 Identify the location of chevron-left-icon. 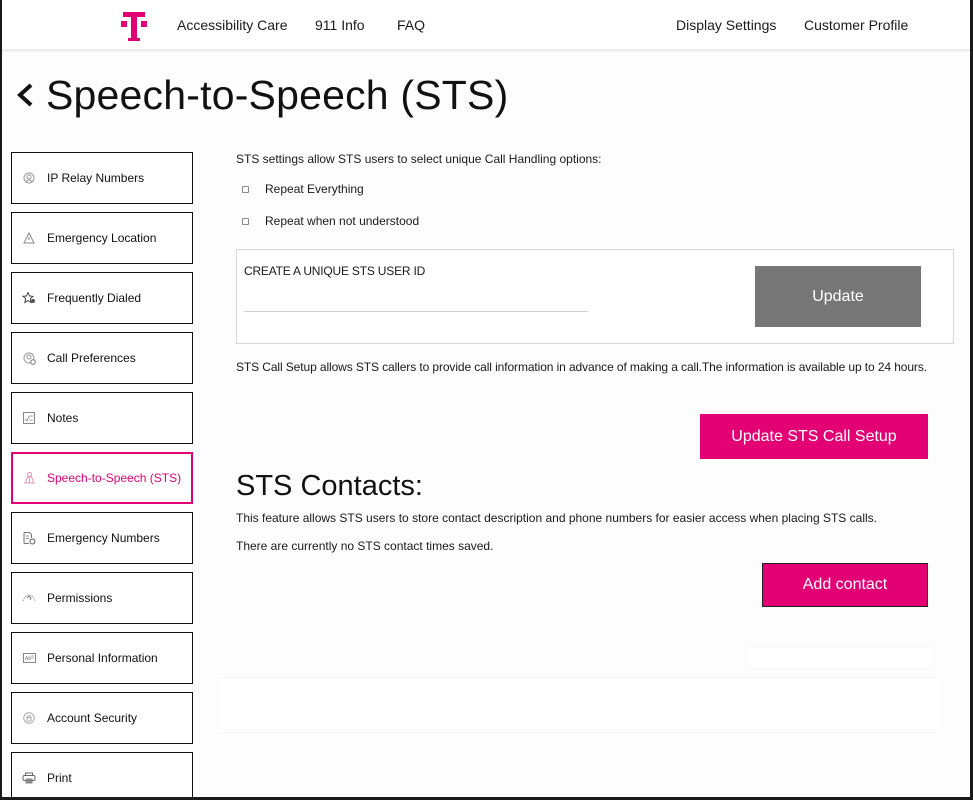
(26, 95).